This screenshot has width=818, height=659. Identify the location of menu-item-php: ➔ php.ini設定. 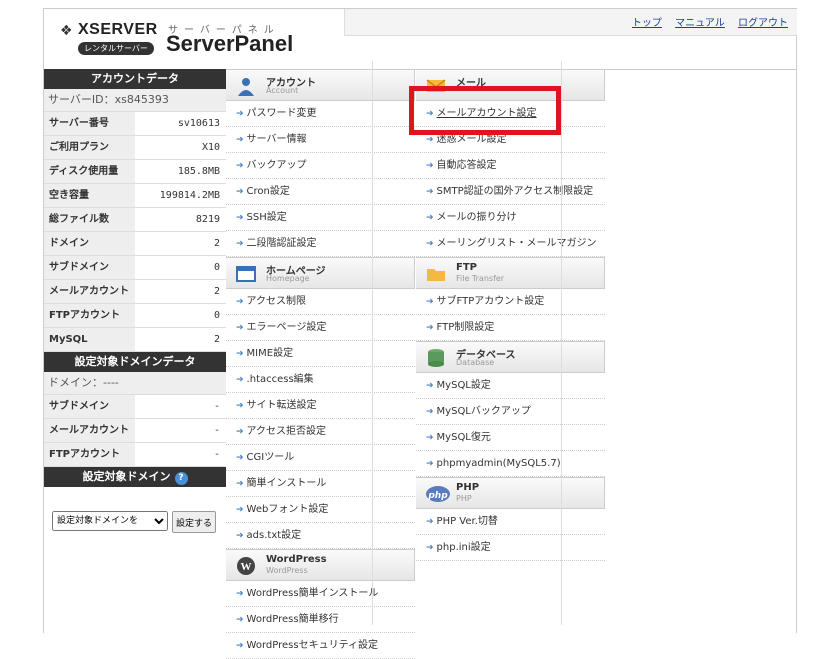
(510, 548).